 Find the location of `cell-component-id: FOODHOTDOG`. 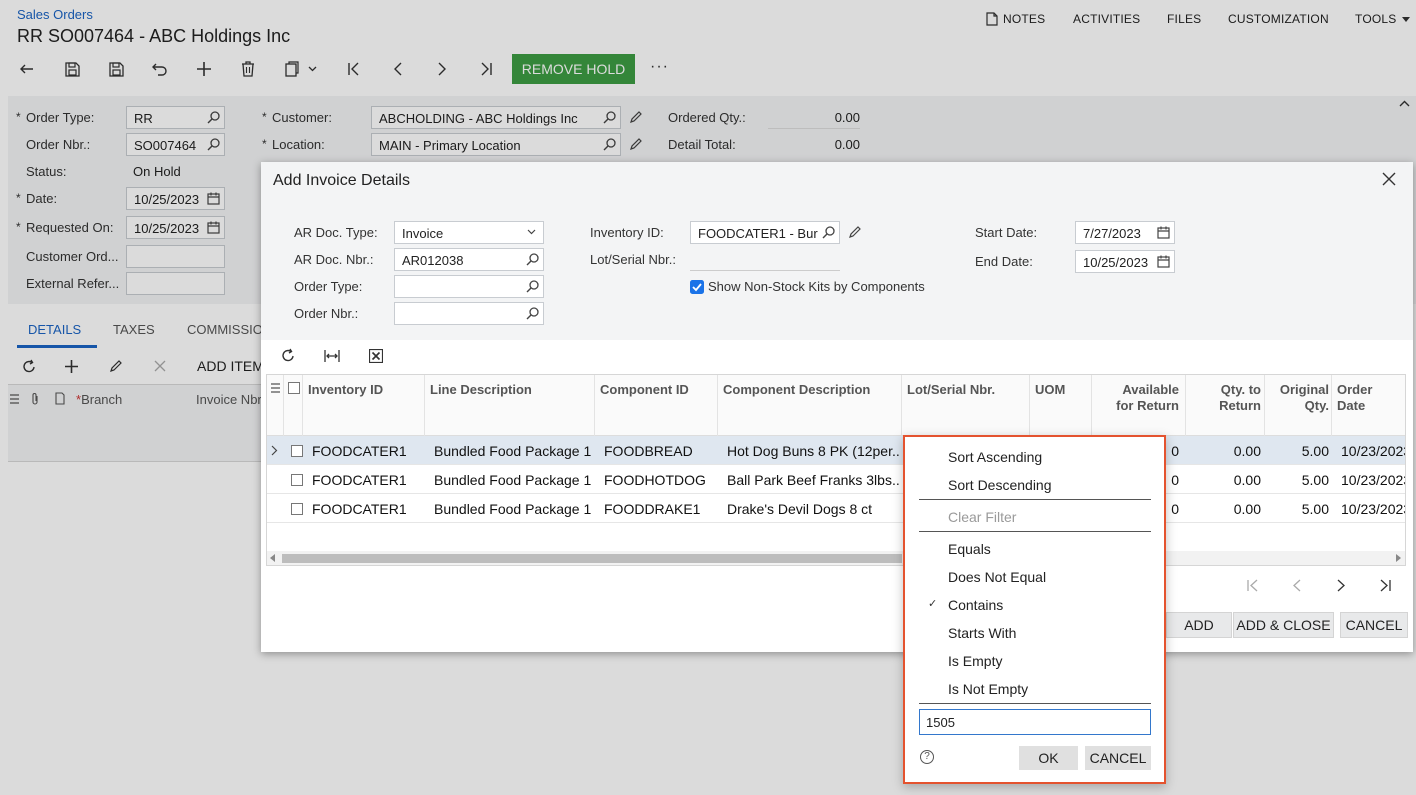

cell-component-id: FOODHOTDOG is located at coordinates (655, 480).